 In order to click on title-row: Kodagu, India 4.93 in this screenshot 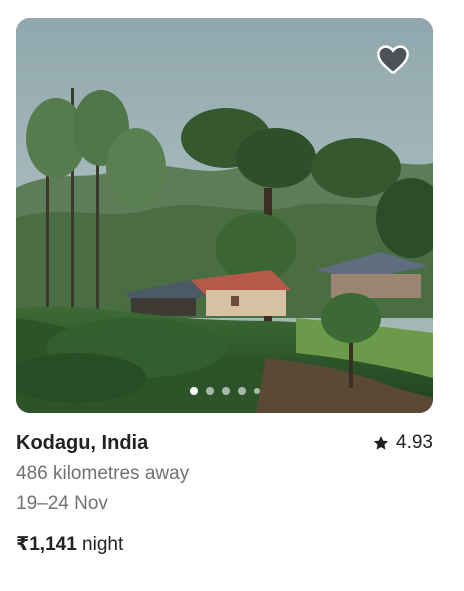, I will do `click(224, 443)`.